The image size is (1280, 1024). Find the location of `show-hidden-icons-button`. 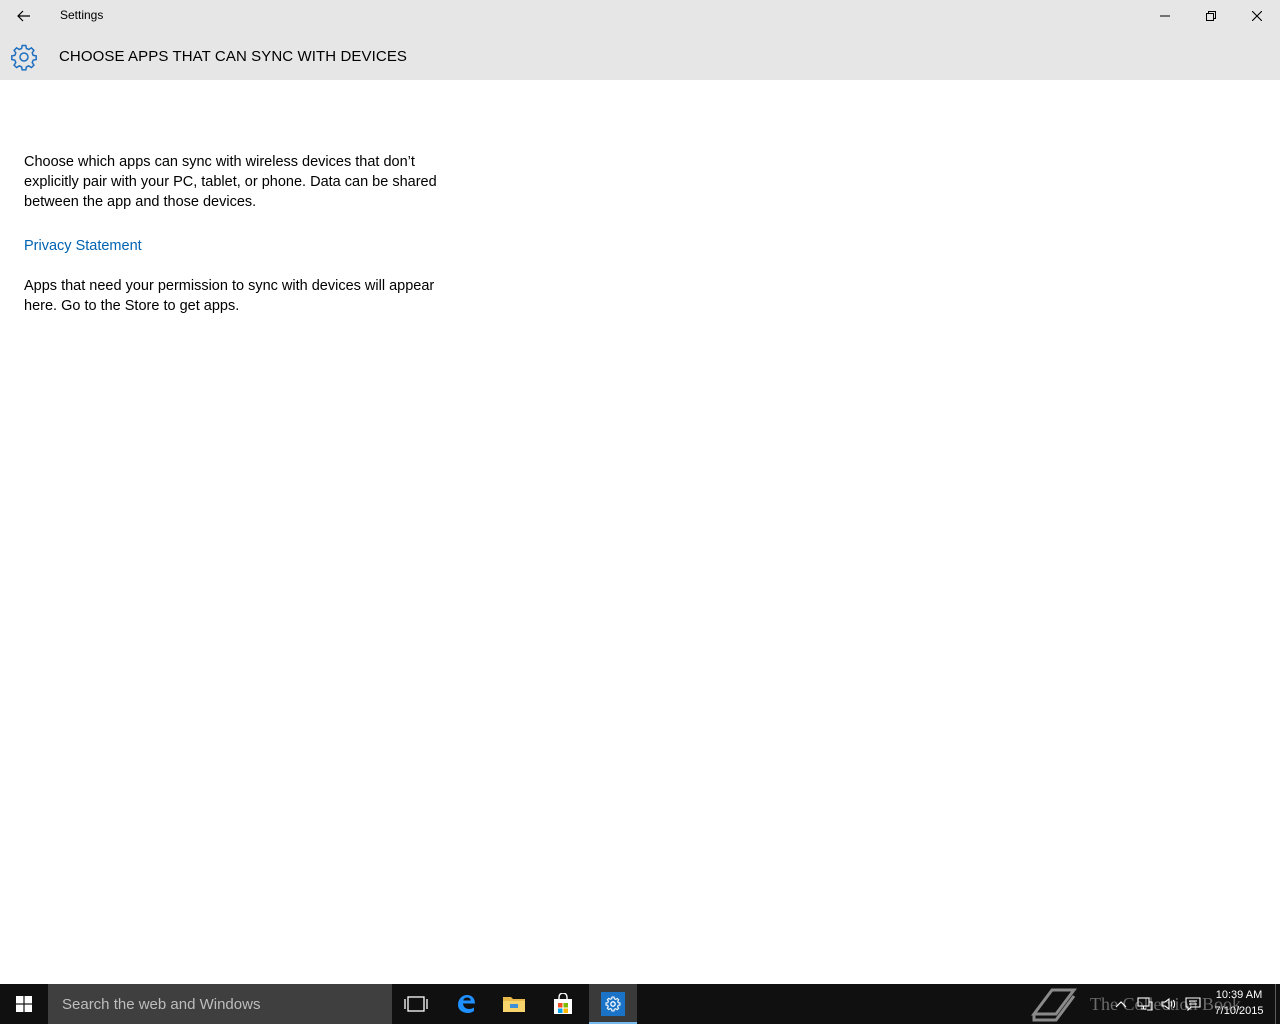

show-hidden-icons-button is located at coordinates (1121, 1004).